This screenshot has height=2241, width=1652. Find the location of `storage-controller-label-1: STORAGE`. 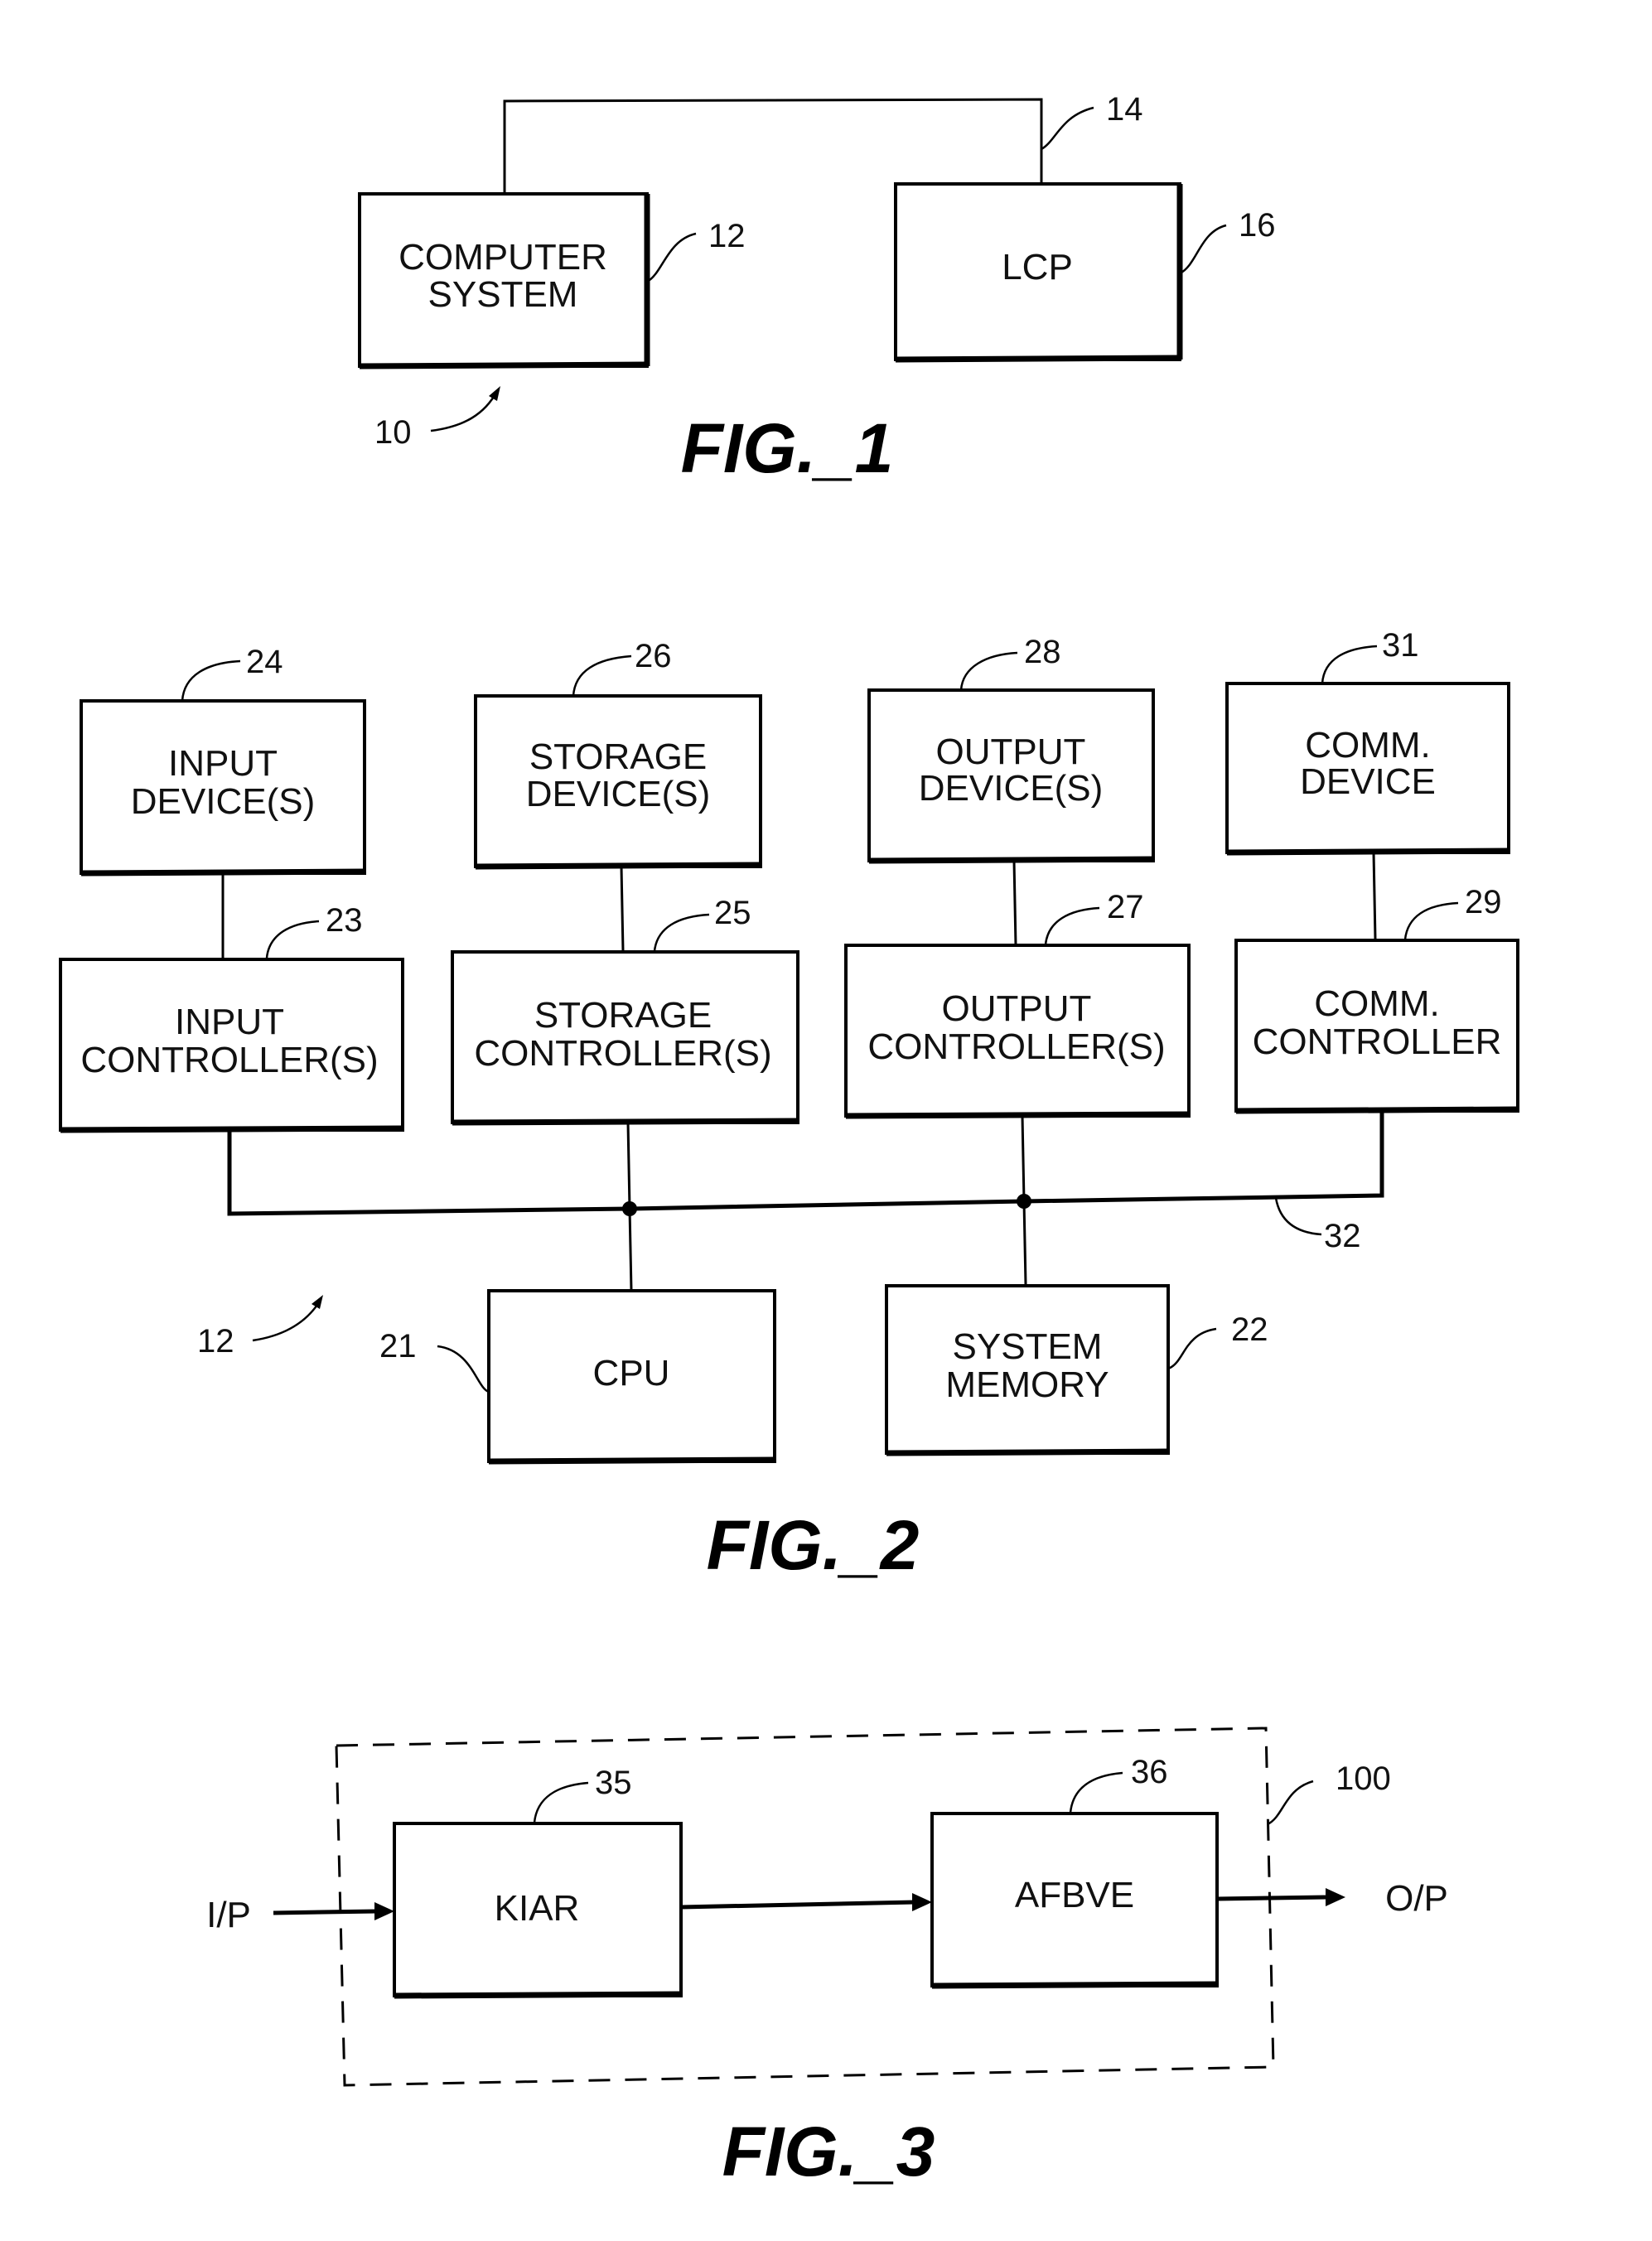

storage-controller-label-1: STORAGE is located at coordinates (623, 1016).